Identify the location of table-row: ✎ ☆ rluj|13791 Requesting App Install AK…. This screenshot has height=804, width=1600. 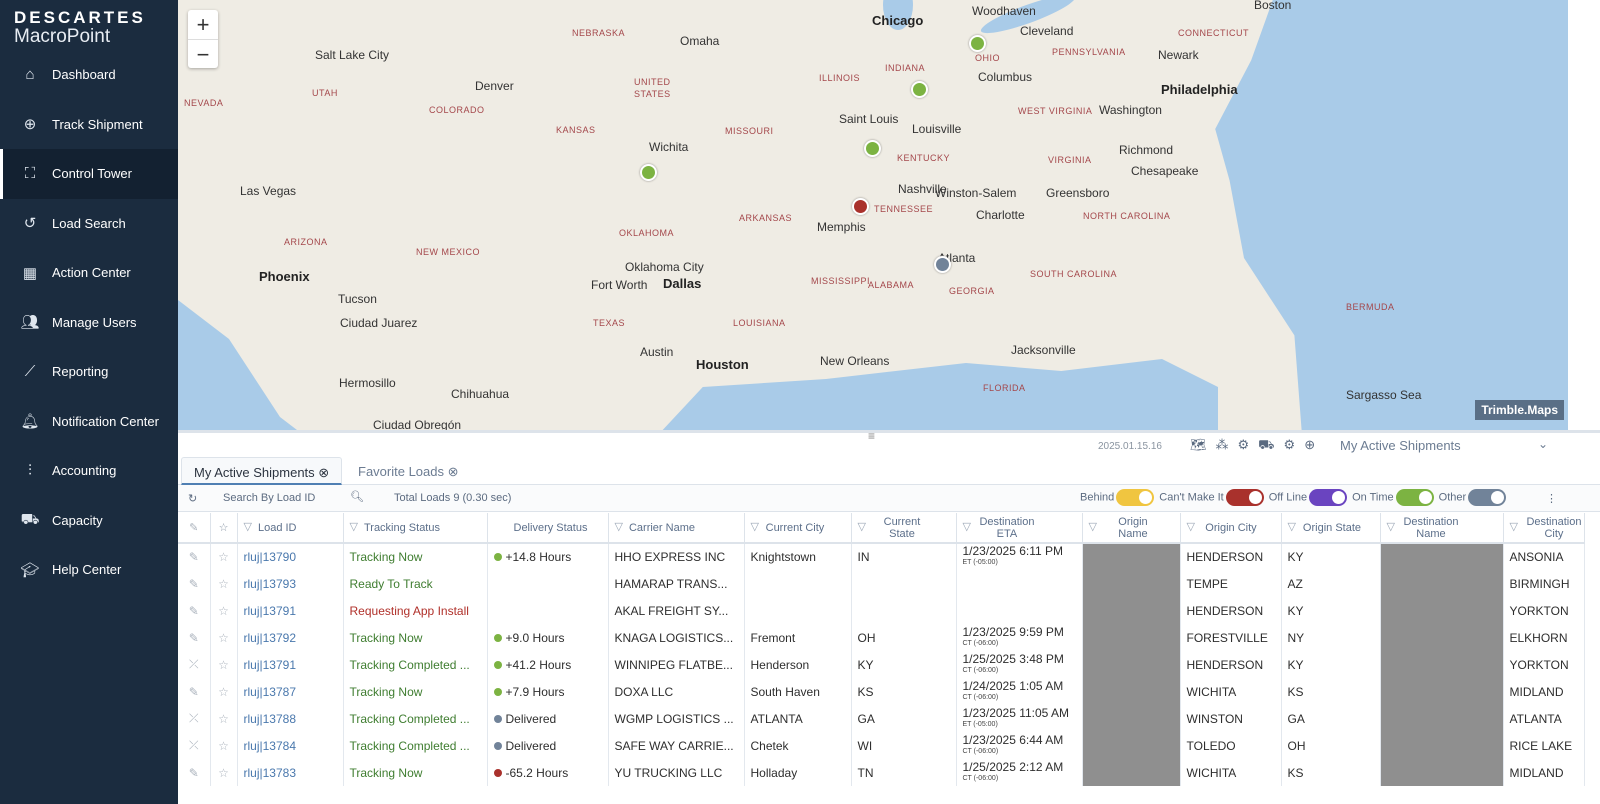
(881, 610).